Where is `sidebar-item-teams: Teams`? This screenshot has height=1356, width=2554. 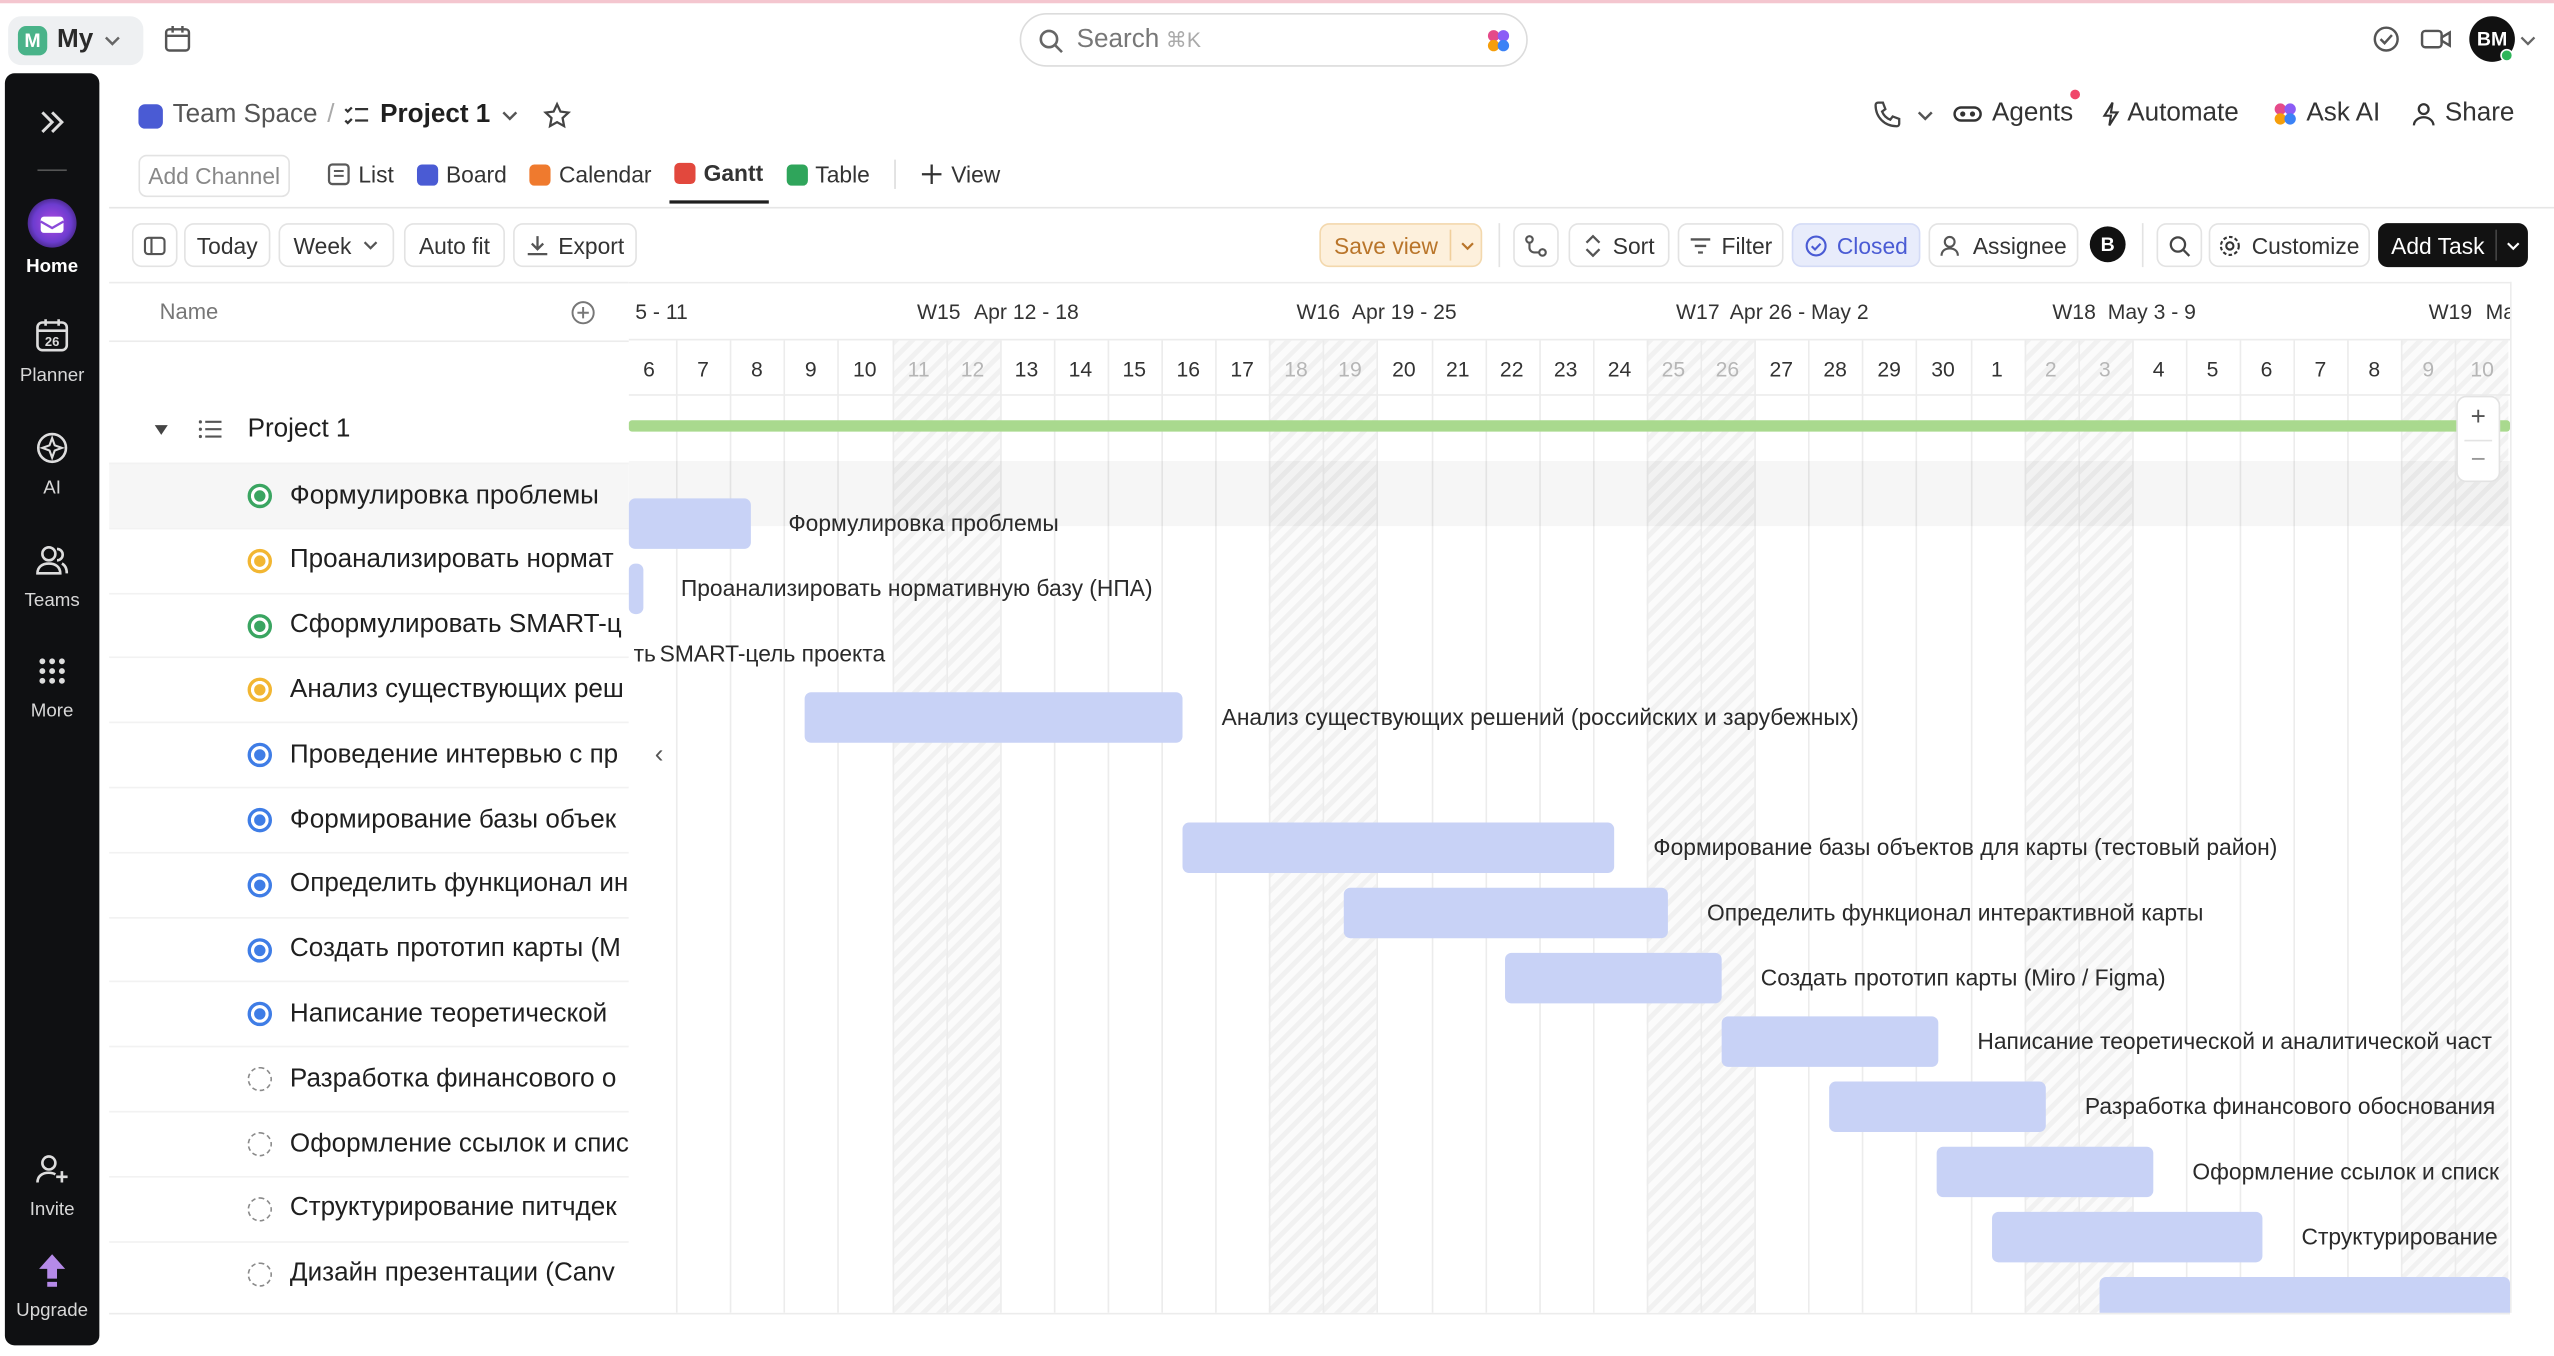 sidebar-item-teams: Teams is located at coordinates (52, 575).